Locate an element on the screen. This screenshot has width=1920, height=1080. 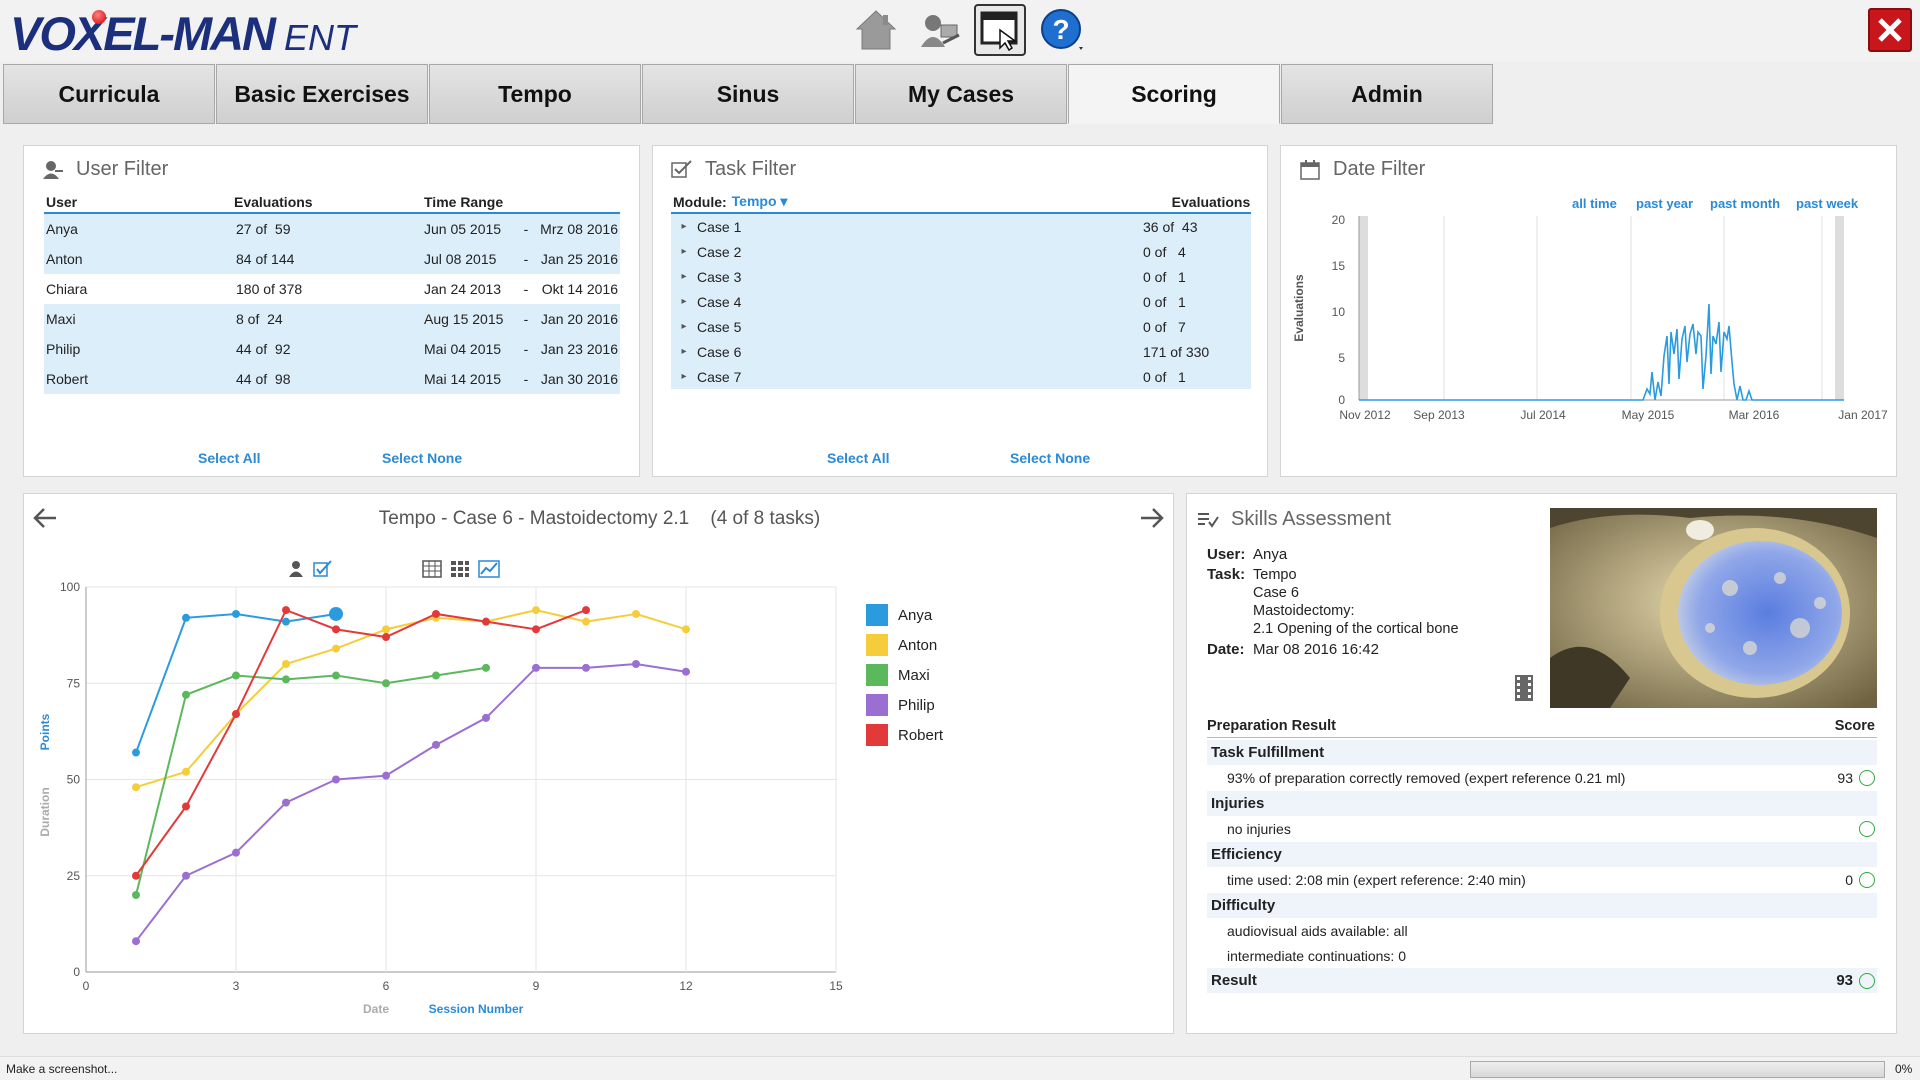
user-row: Robert 44 of 98 Mai 14 2015 - Jan 30 2016 is located at coordinates (332, 379).